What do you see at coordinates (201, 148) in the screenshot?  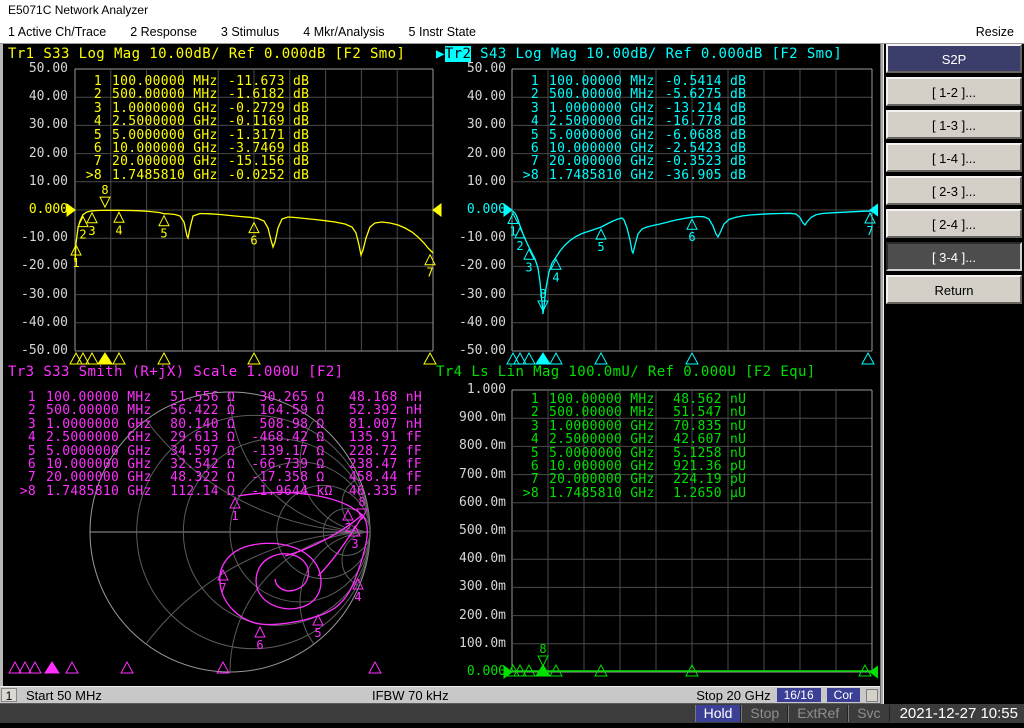 I see `marker-row: 6 10.000000 GHz -3.7469 dB` at bounding box center [201, 148].